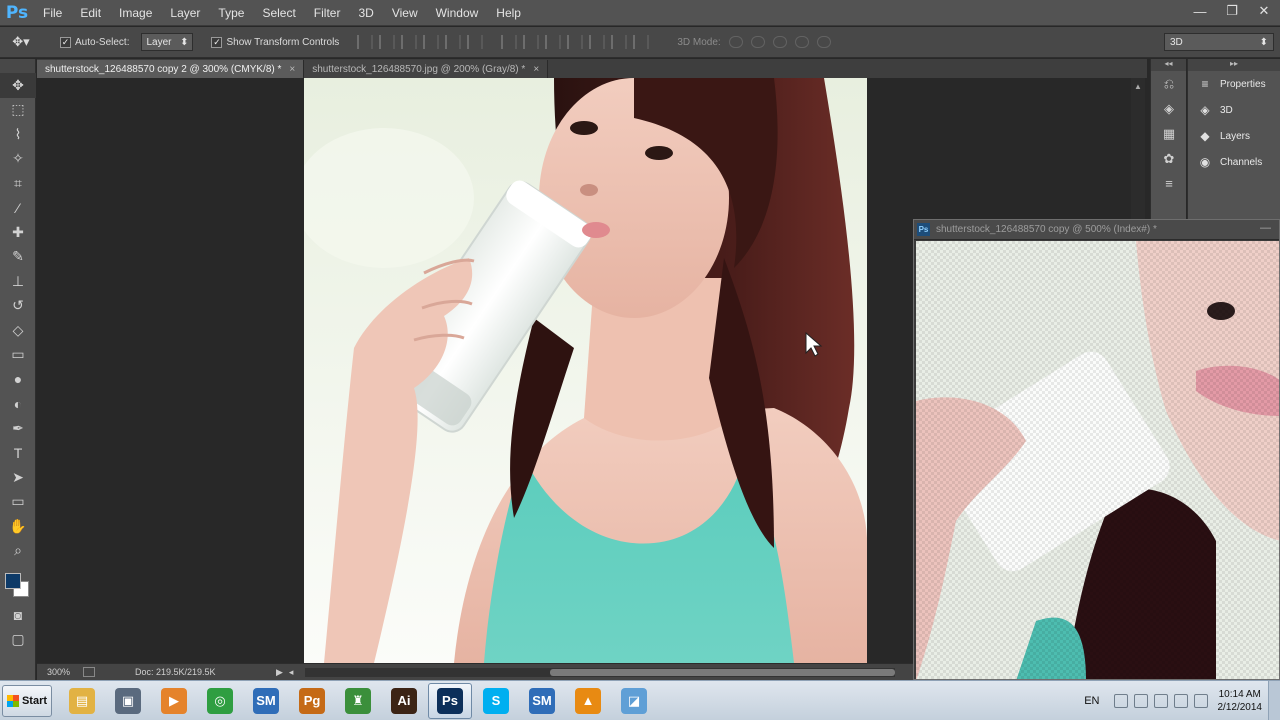  I want to click on clone-stamp-tool-icon: ⊥, so click(18, 281).